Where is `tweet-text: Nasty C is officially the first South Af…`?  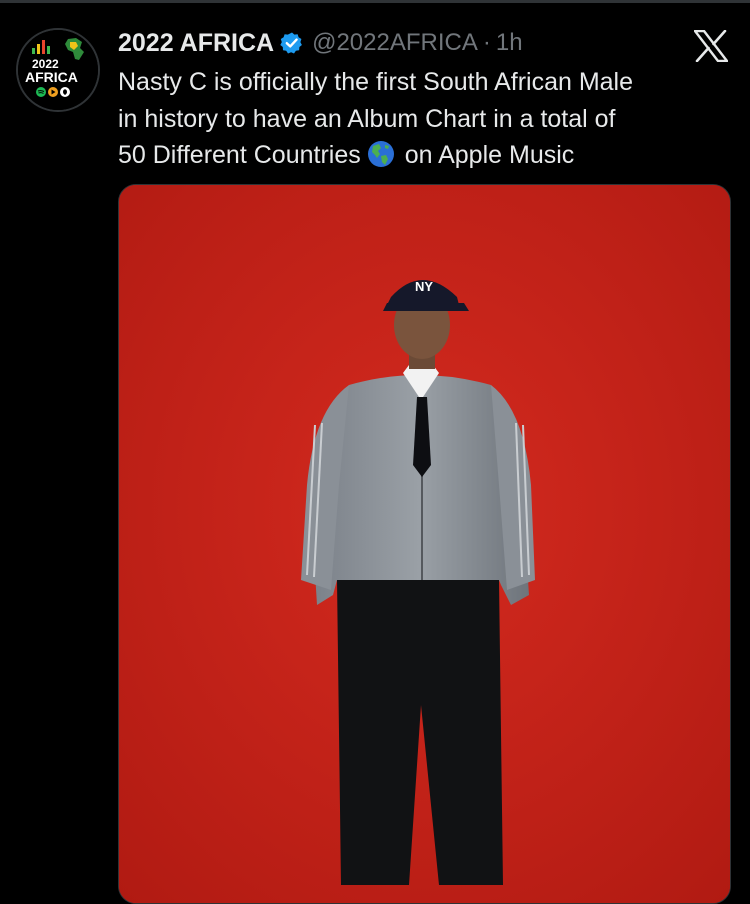
tweet-text: Nasty C is officially the first South Af… is located at coordinates (425, 119).